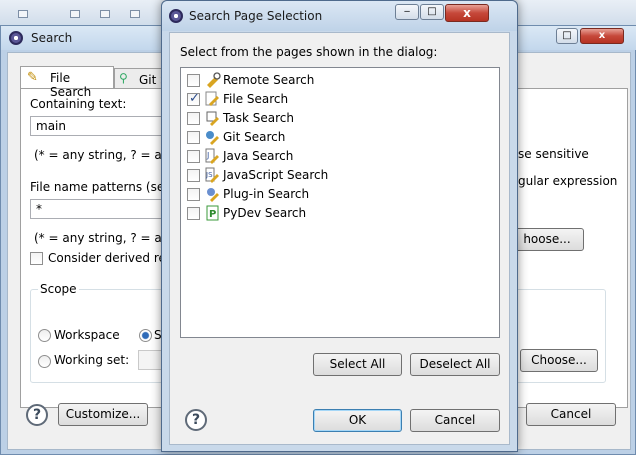 This screenshot has width=636, height=455. Describe the element at coordinates (213, 194) in the screenshot. I see `plugin-search-icon` at that location.